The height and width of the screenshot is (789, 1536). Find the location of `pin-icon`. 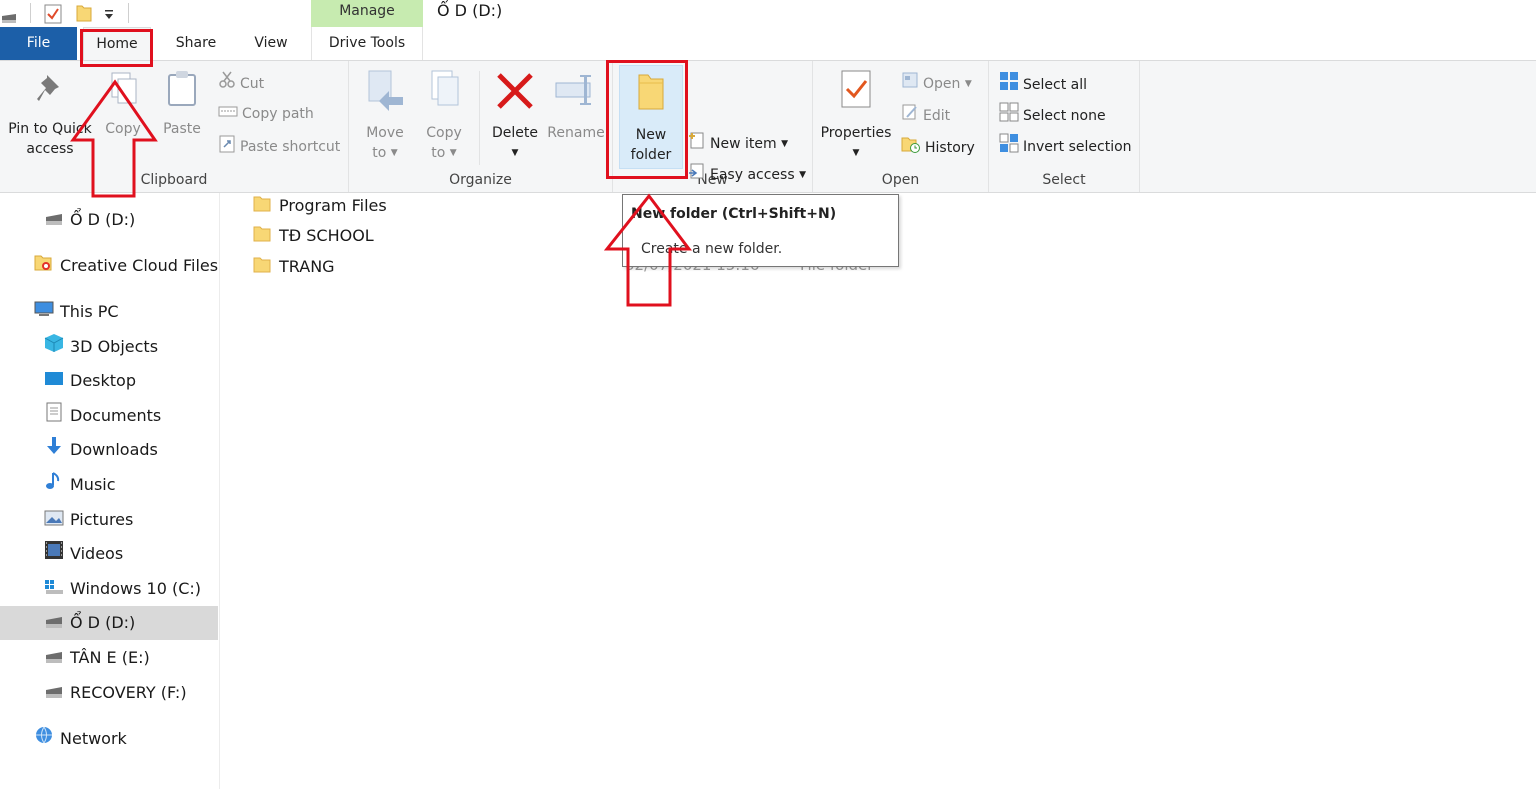

pin-icon is located at coordinates (50, 91).